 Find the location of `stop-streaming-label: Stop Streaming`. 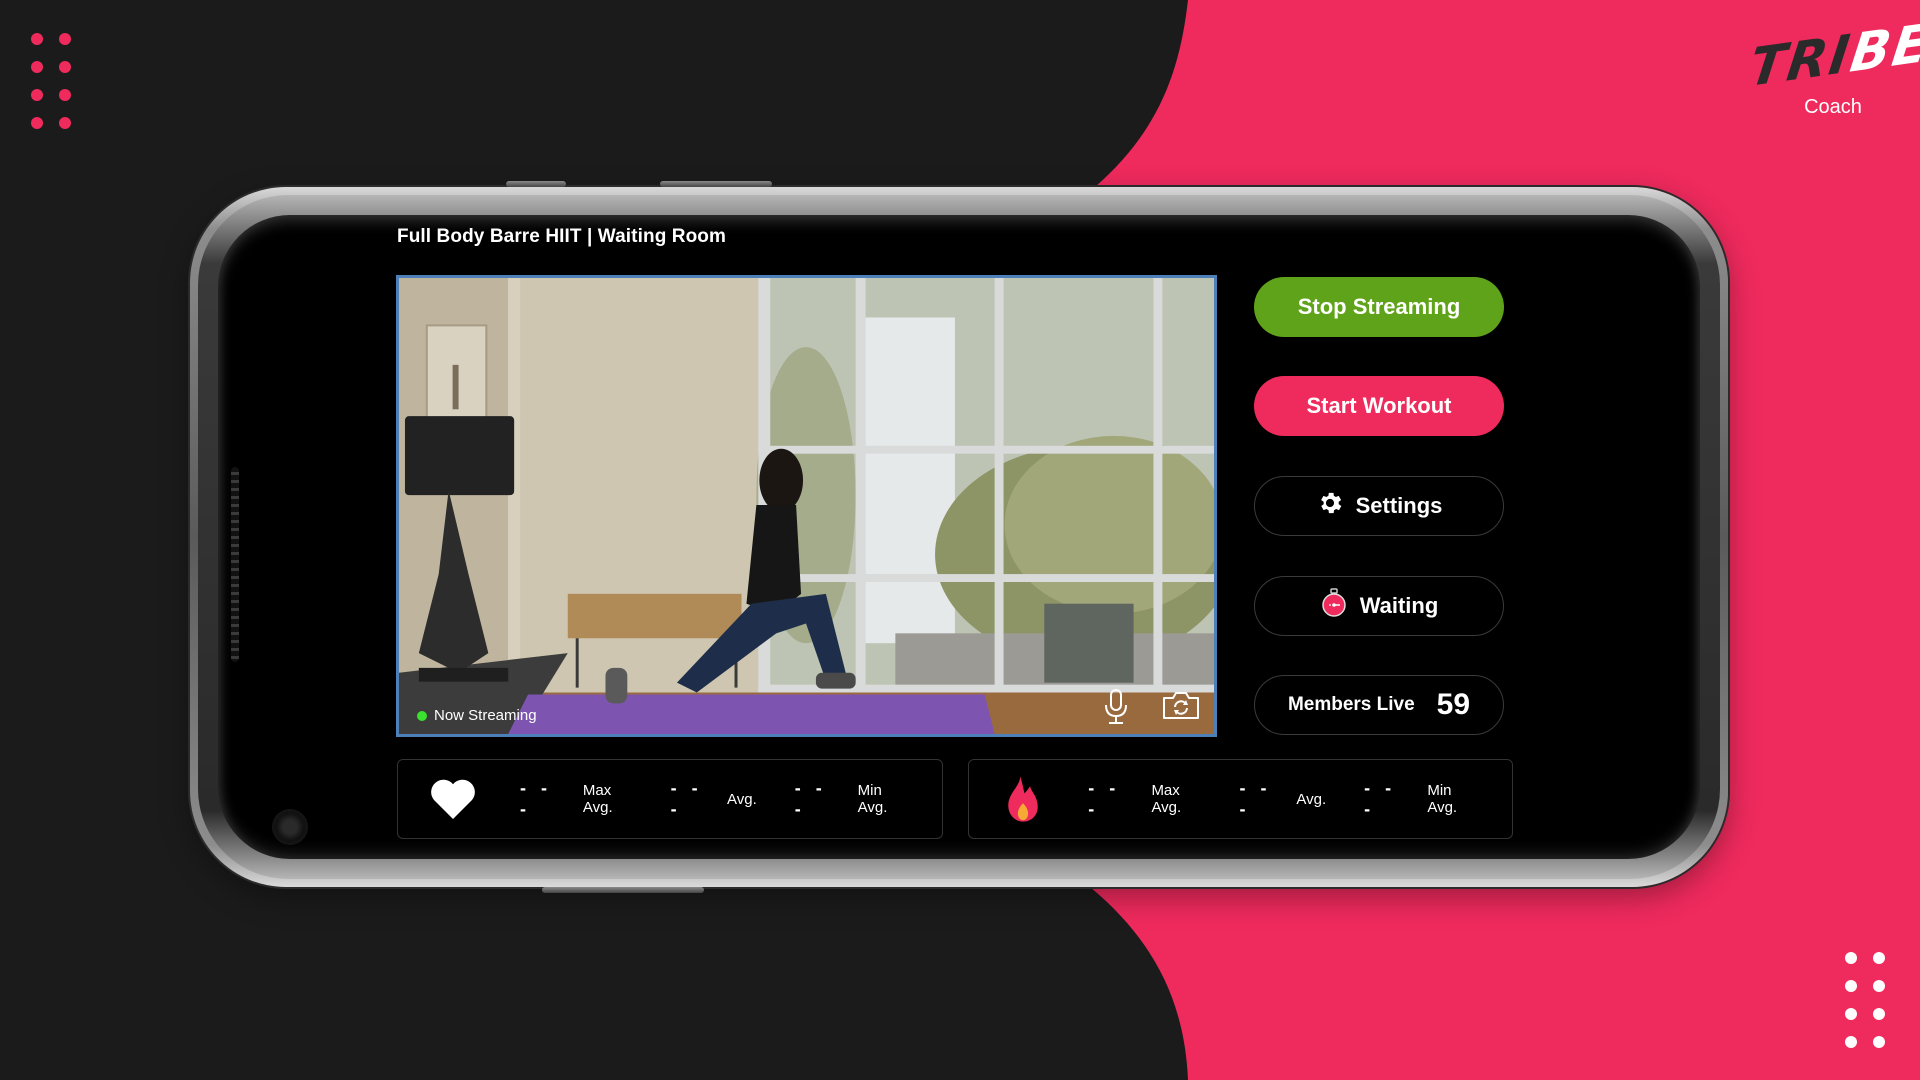

stop-streaming-label: Stop Streaming is located at coordinates (1379, 306).